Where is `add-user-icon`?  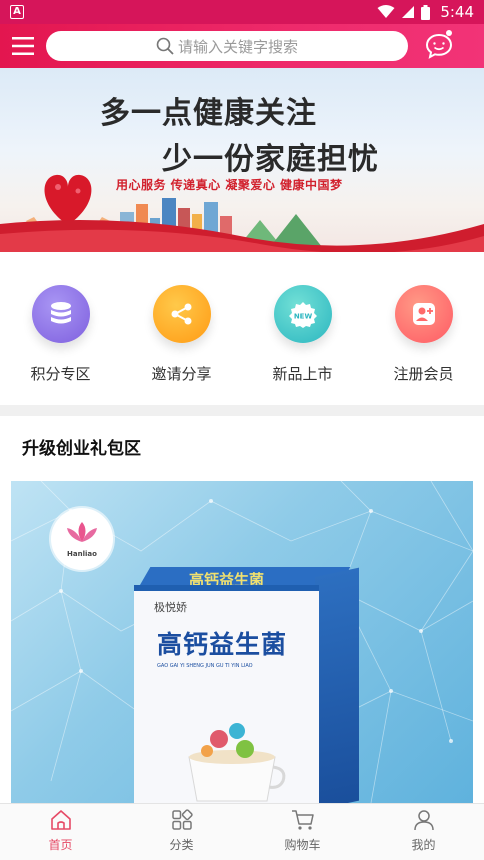 add-user-icon is located at coordinates (423, 314).